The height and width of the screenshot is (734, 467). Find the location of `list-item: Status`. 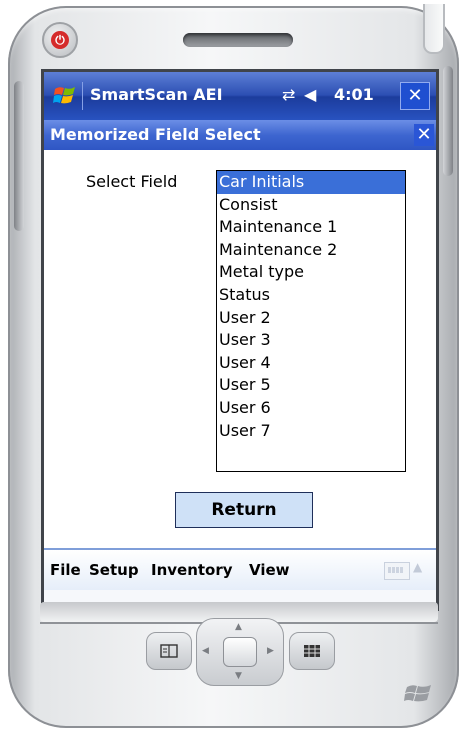

list-item: Status is located at coordinates (311, 295).